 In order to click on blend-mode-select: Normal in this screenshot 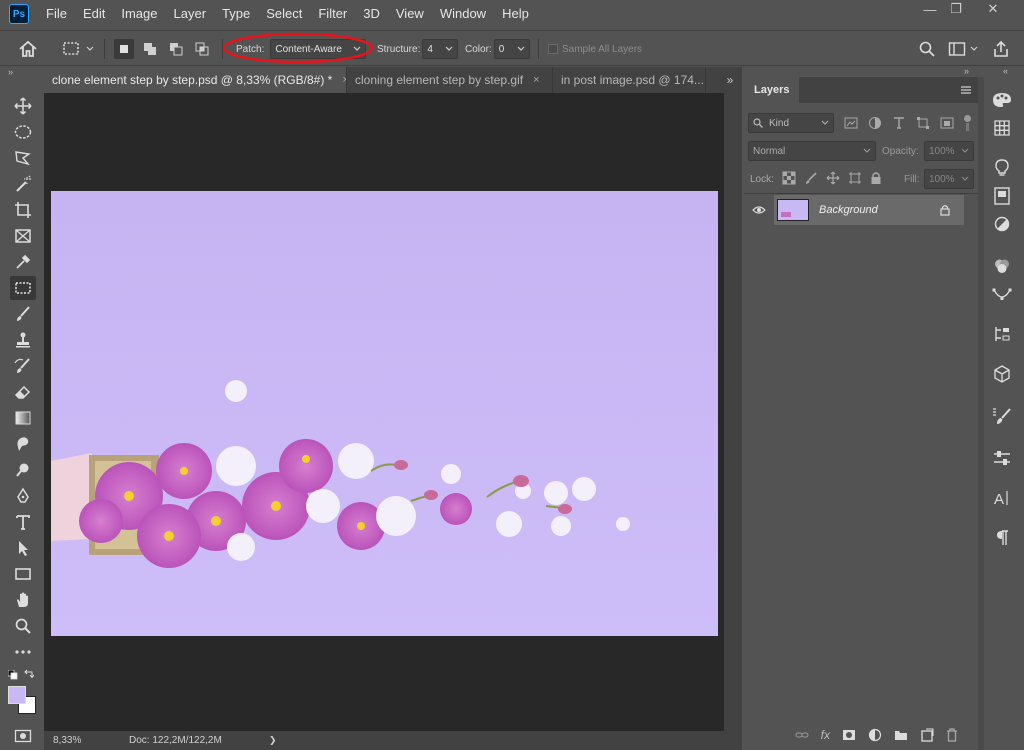, I will do `click(812, 151)`.